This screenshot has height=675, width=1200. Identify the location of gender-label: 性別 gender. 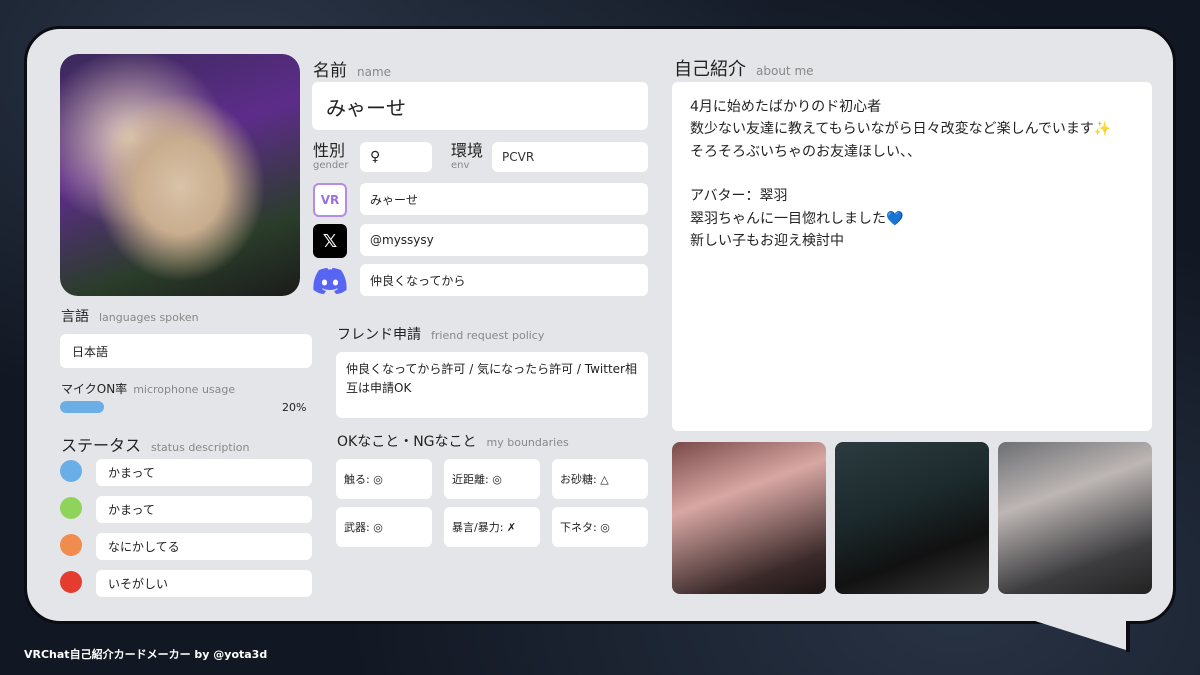
(330, 157).